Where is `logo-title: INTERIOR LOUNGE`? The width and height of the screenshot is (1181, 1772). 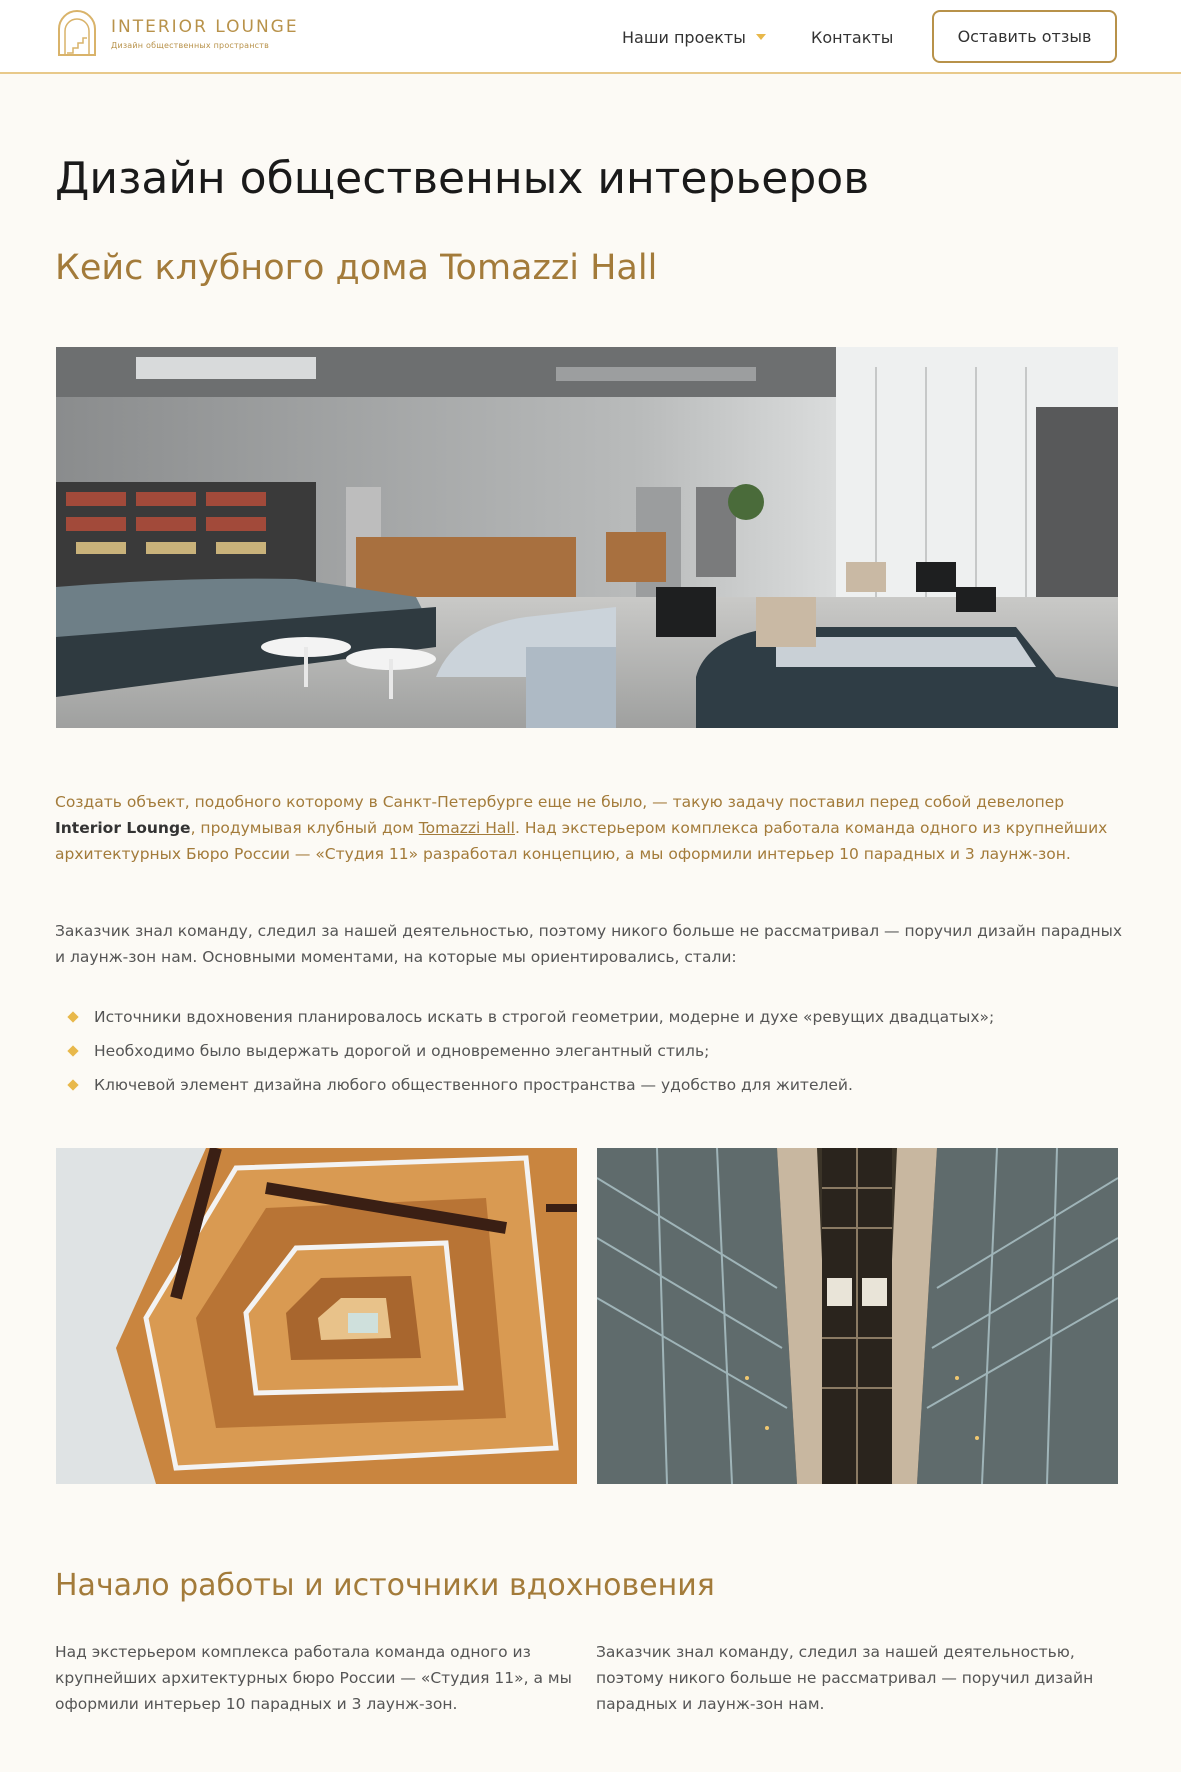 logo-title: INTERIOR LOUNGE is located at coordinates (205, 26).